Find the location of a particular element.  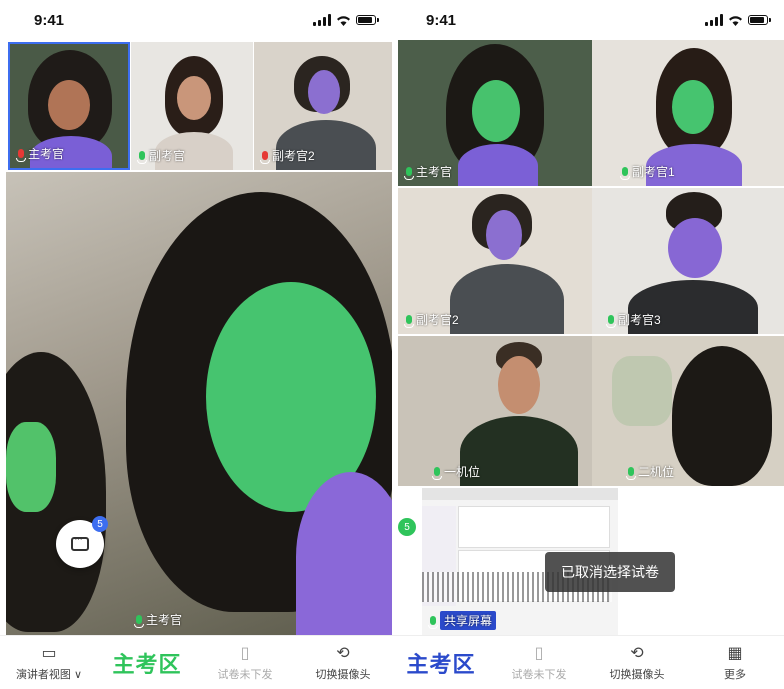

more-button: ▦ 更多 is located at coordinates (735, 662).